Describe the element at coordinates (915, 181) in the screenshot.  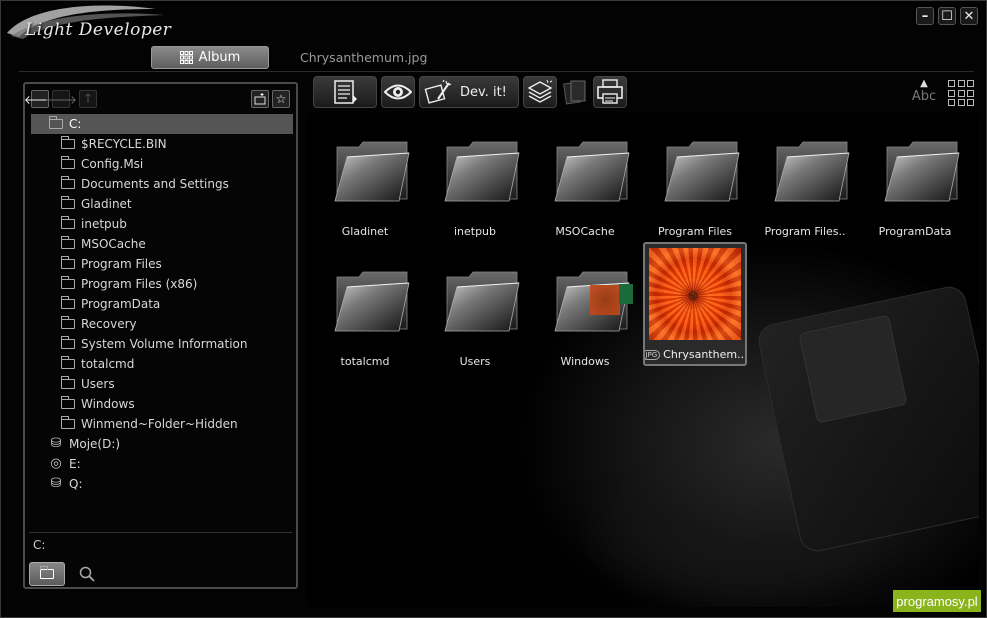
I see `folder-item: ProgramData` at that location.